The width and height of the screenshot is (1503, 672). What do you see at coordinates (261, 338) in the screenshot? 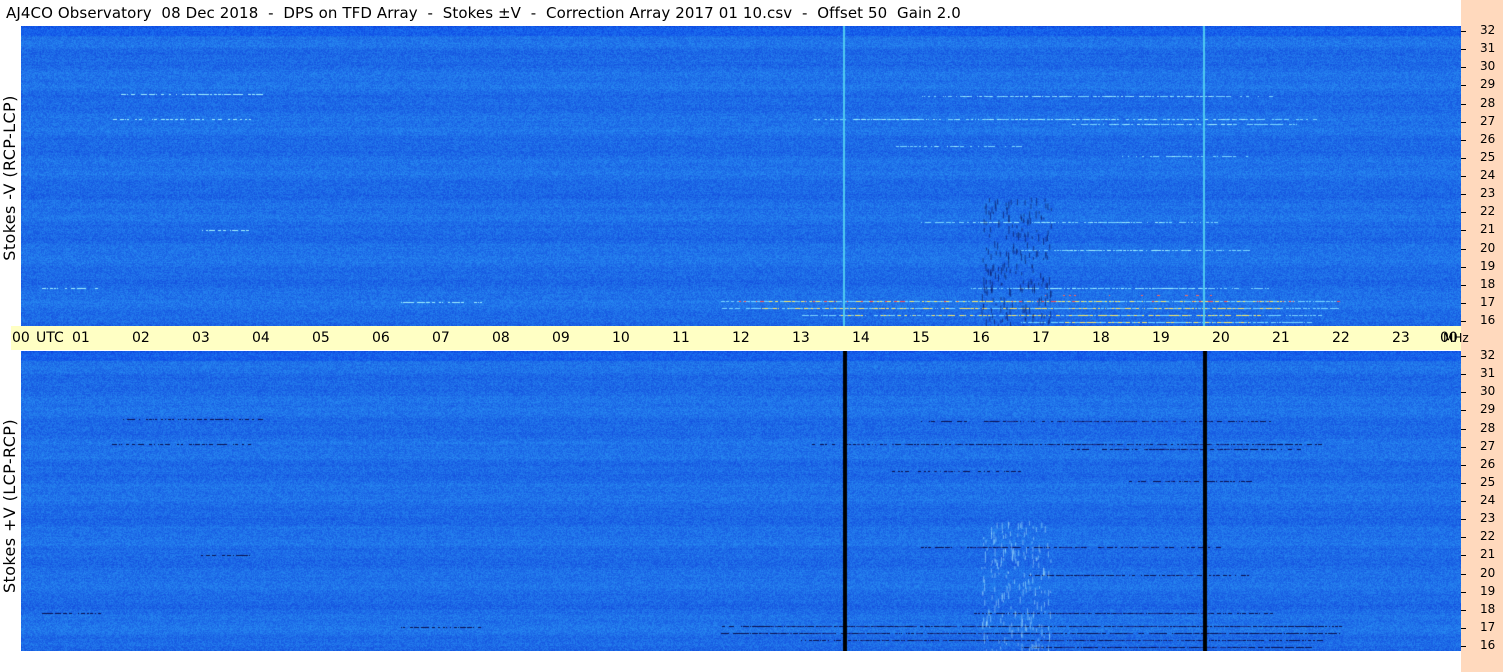
I see `time-tick-label: 04` at bounding box center [261, 338].